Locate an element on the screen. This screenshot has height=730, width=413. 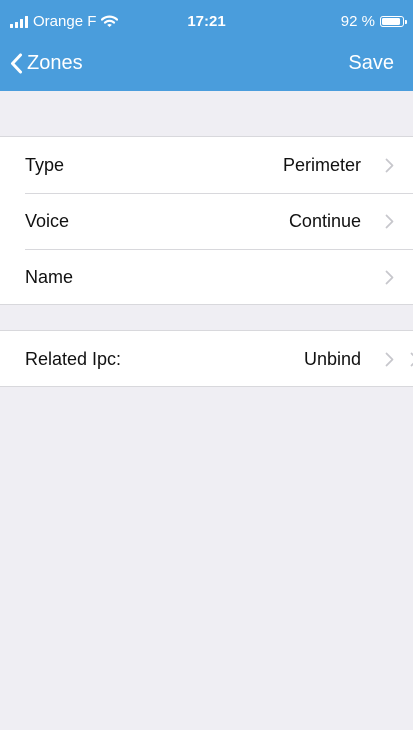
name-label: Name is located at coordinates (49, 277).